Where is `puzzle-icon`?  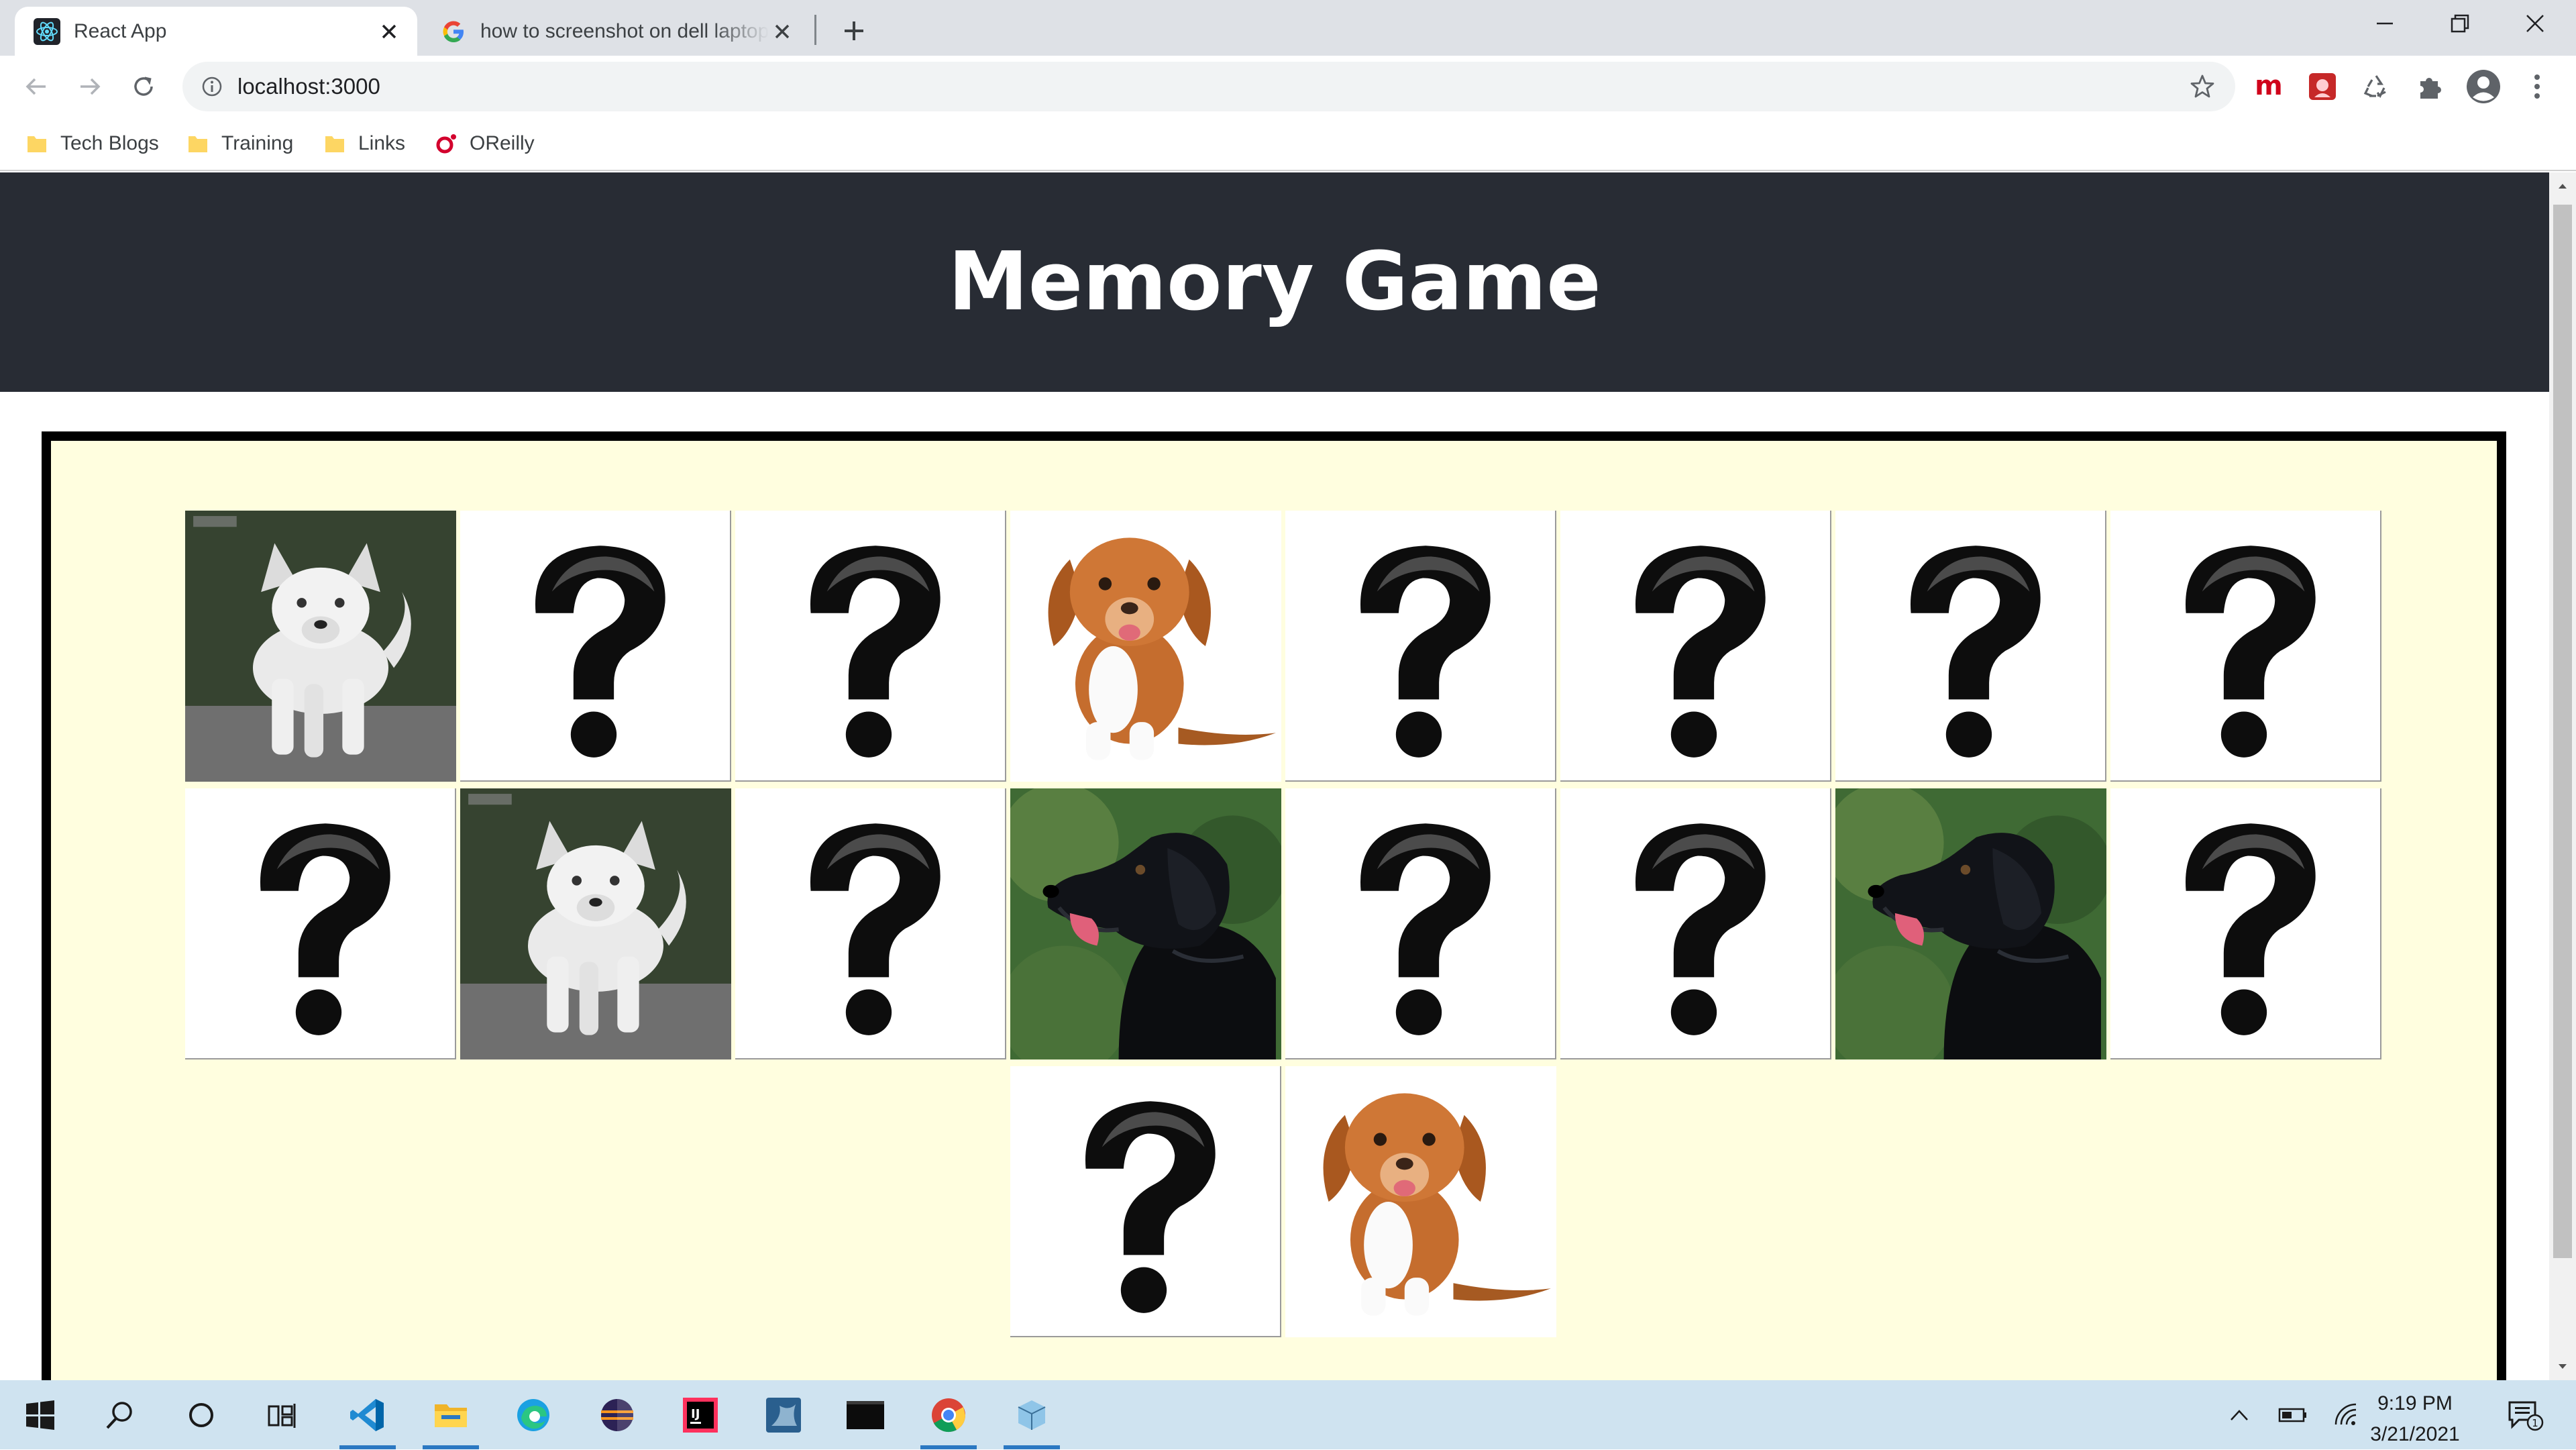 puzzle-icon is located at coordinates (2429, 86).